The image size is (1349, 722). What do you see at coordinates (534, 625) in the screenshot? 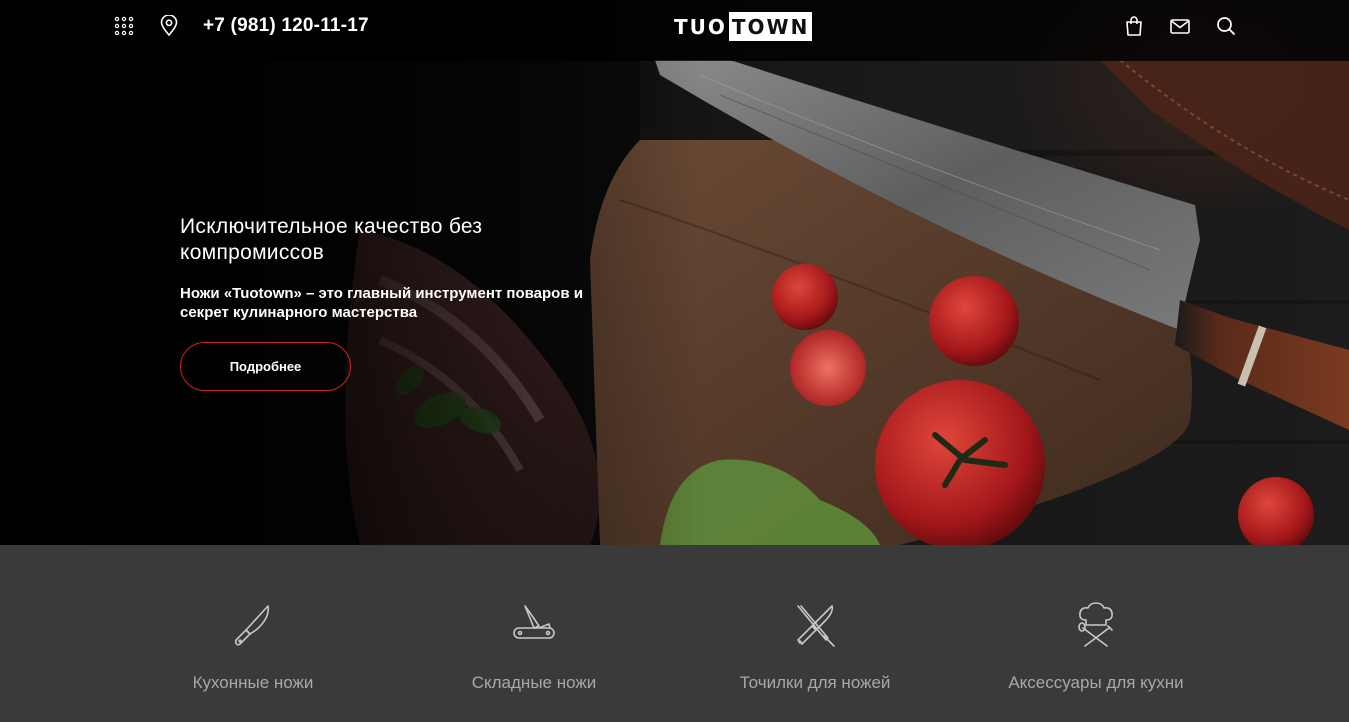
I see `folding-knife-icon` at bounding box center [534, 625].